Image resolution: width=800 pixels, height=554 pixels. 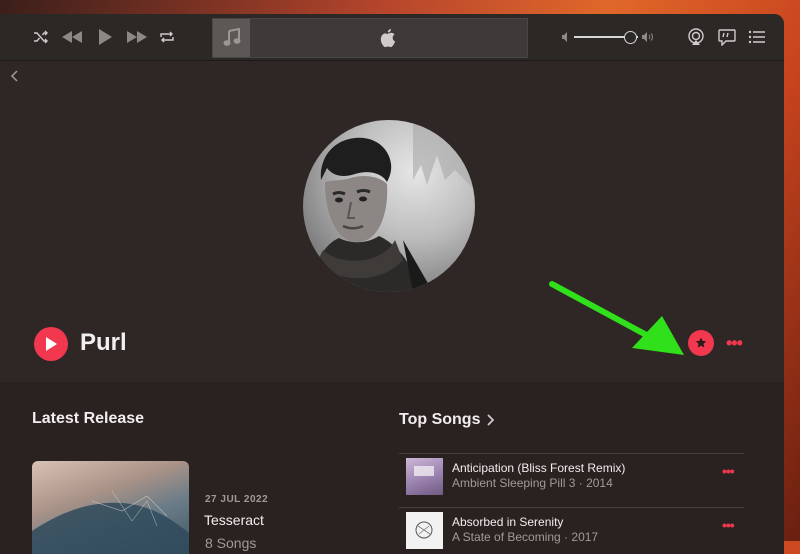 What do you see at coordinates (609, 37) in the screenshot?
I see `volume-slider` at bounding box center [609, 37].